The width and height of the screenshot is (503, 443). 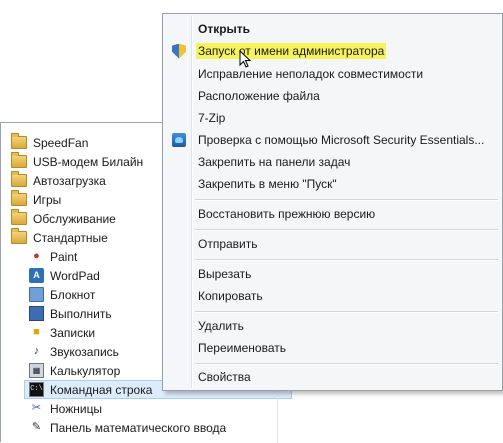 What do you see at coordinates (332, 348) in the screenshot?
I see `menu-item-rename: Переименовать` at bounding box center [332, 348].